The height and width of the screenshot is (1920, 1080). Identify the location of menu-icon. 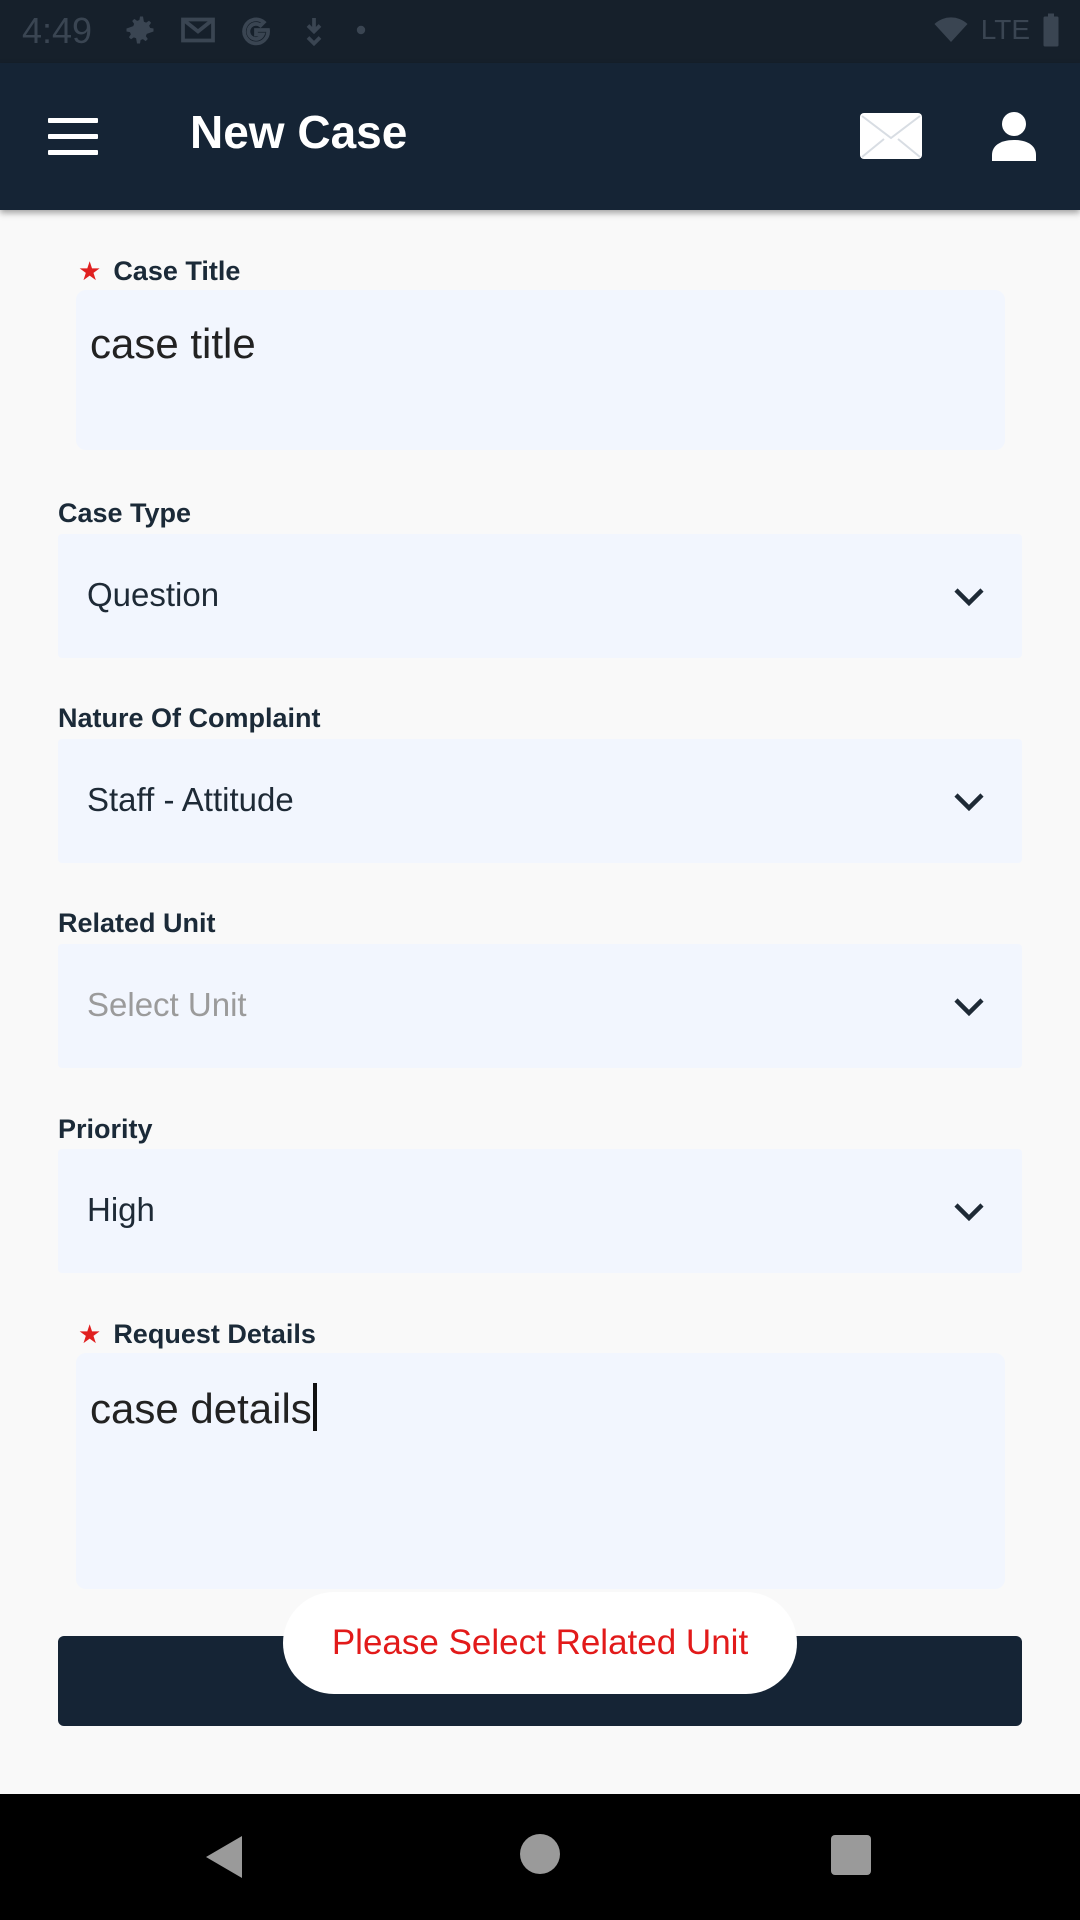
(73, 137).